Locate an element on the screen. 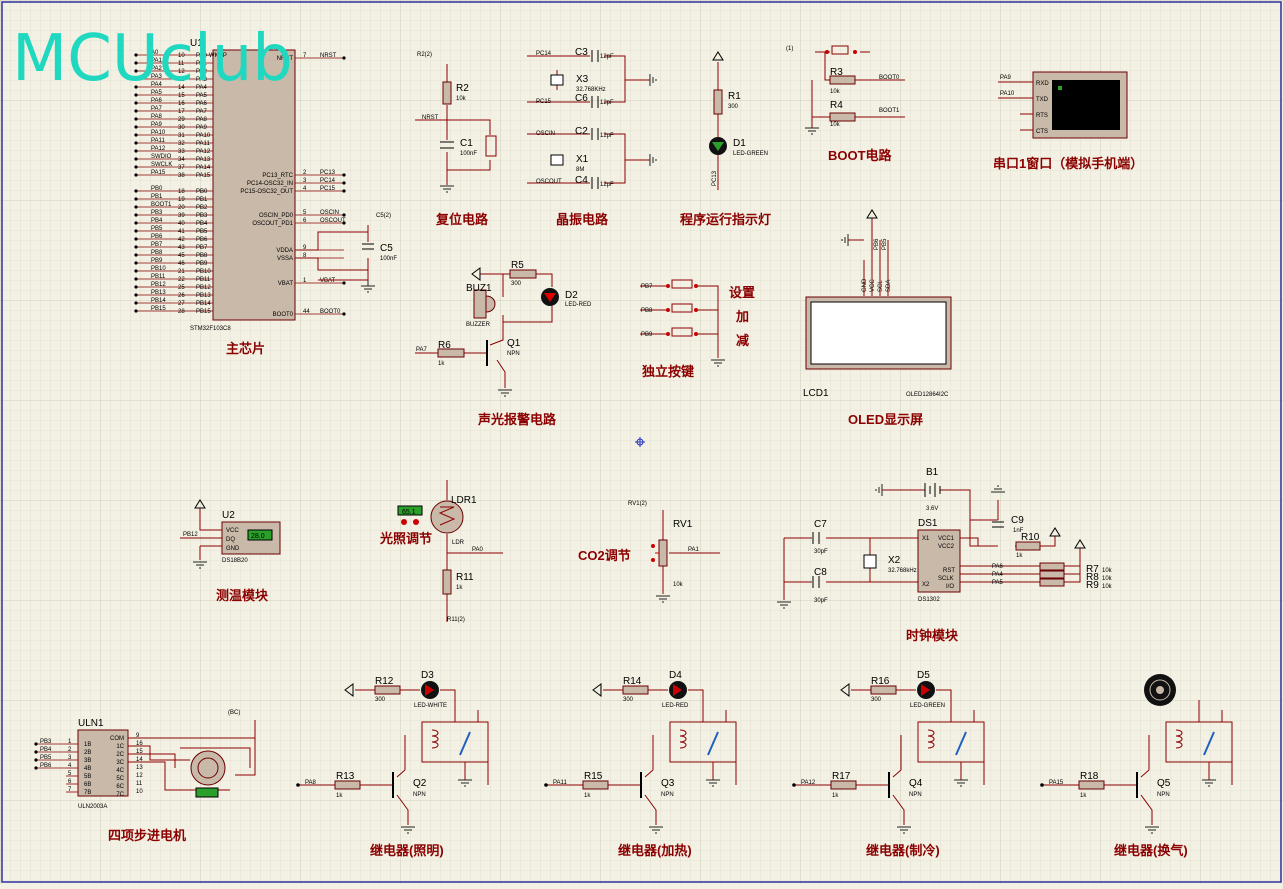 Image resolution: width=1283 pixels, height=889 pixels. mcu-left-num: 41 is located at coordinates (181, 232).